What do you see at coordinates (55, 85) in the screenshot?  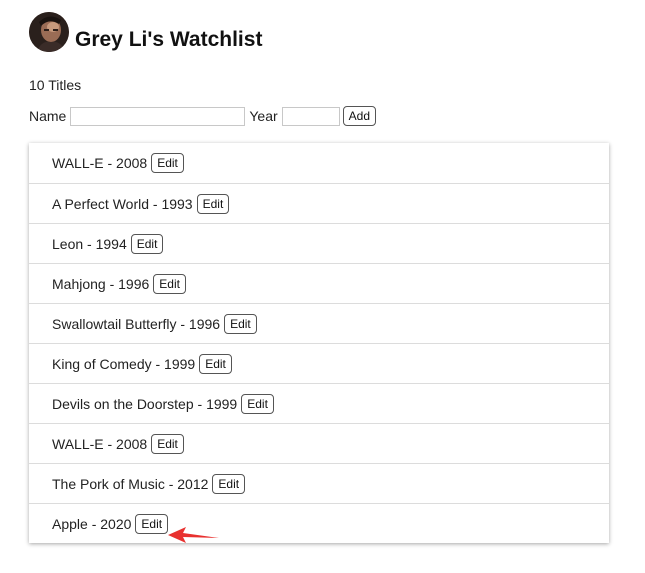 I see `titles-count: 10 Titles` at bounding box center [55, 85].